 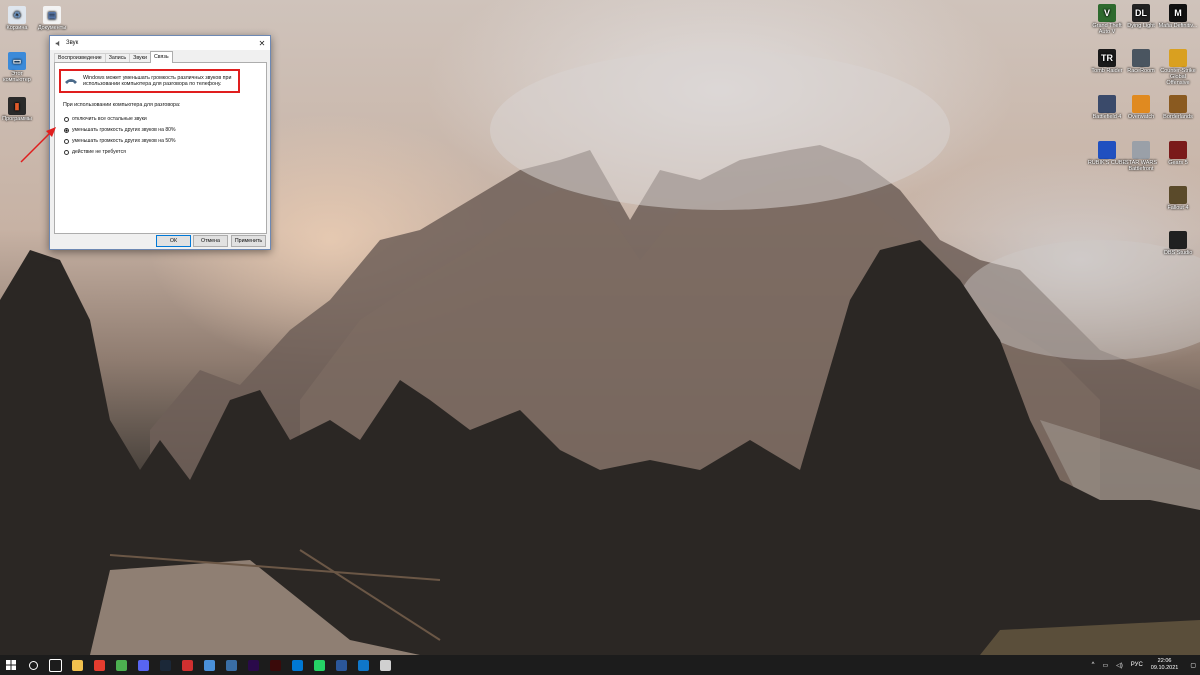 I want to click on taskbar-chrome-button, so click(x=121, y=665).